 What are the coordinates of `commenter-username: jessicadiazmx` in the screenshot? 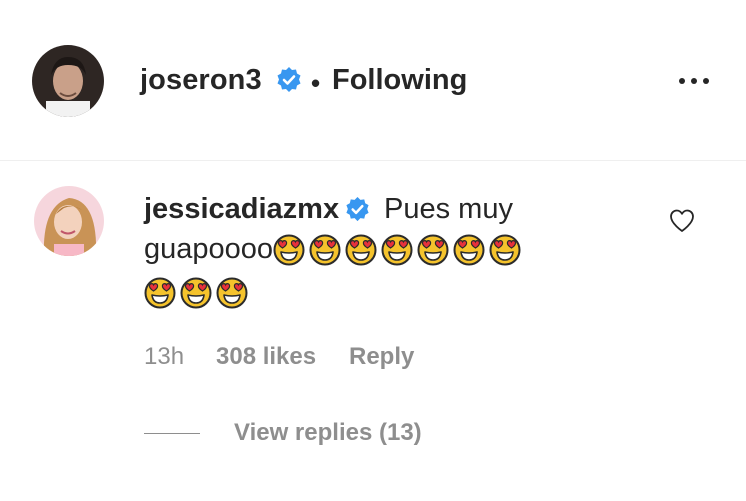 It's located at (241, 209).